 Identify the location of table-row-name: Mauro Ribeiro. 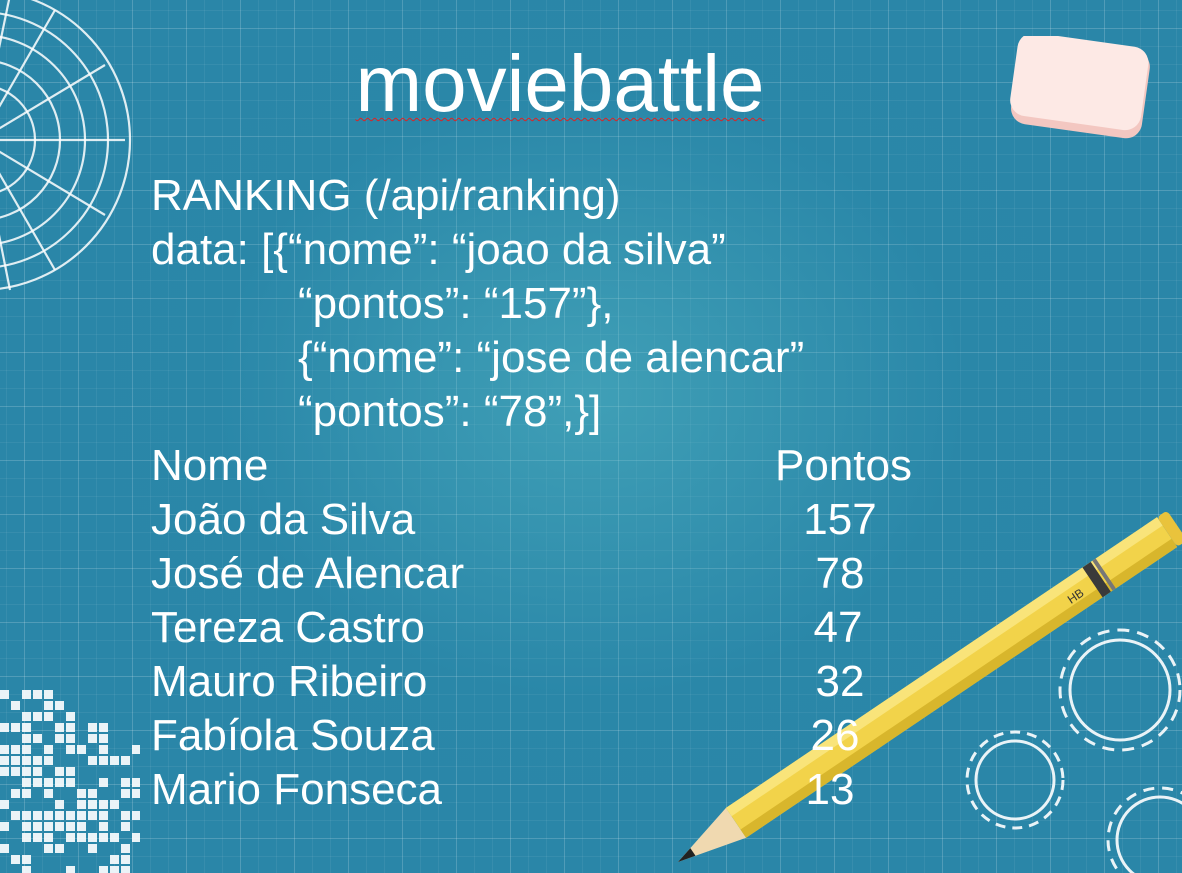
(289, 681).